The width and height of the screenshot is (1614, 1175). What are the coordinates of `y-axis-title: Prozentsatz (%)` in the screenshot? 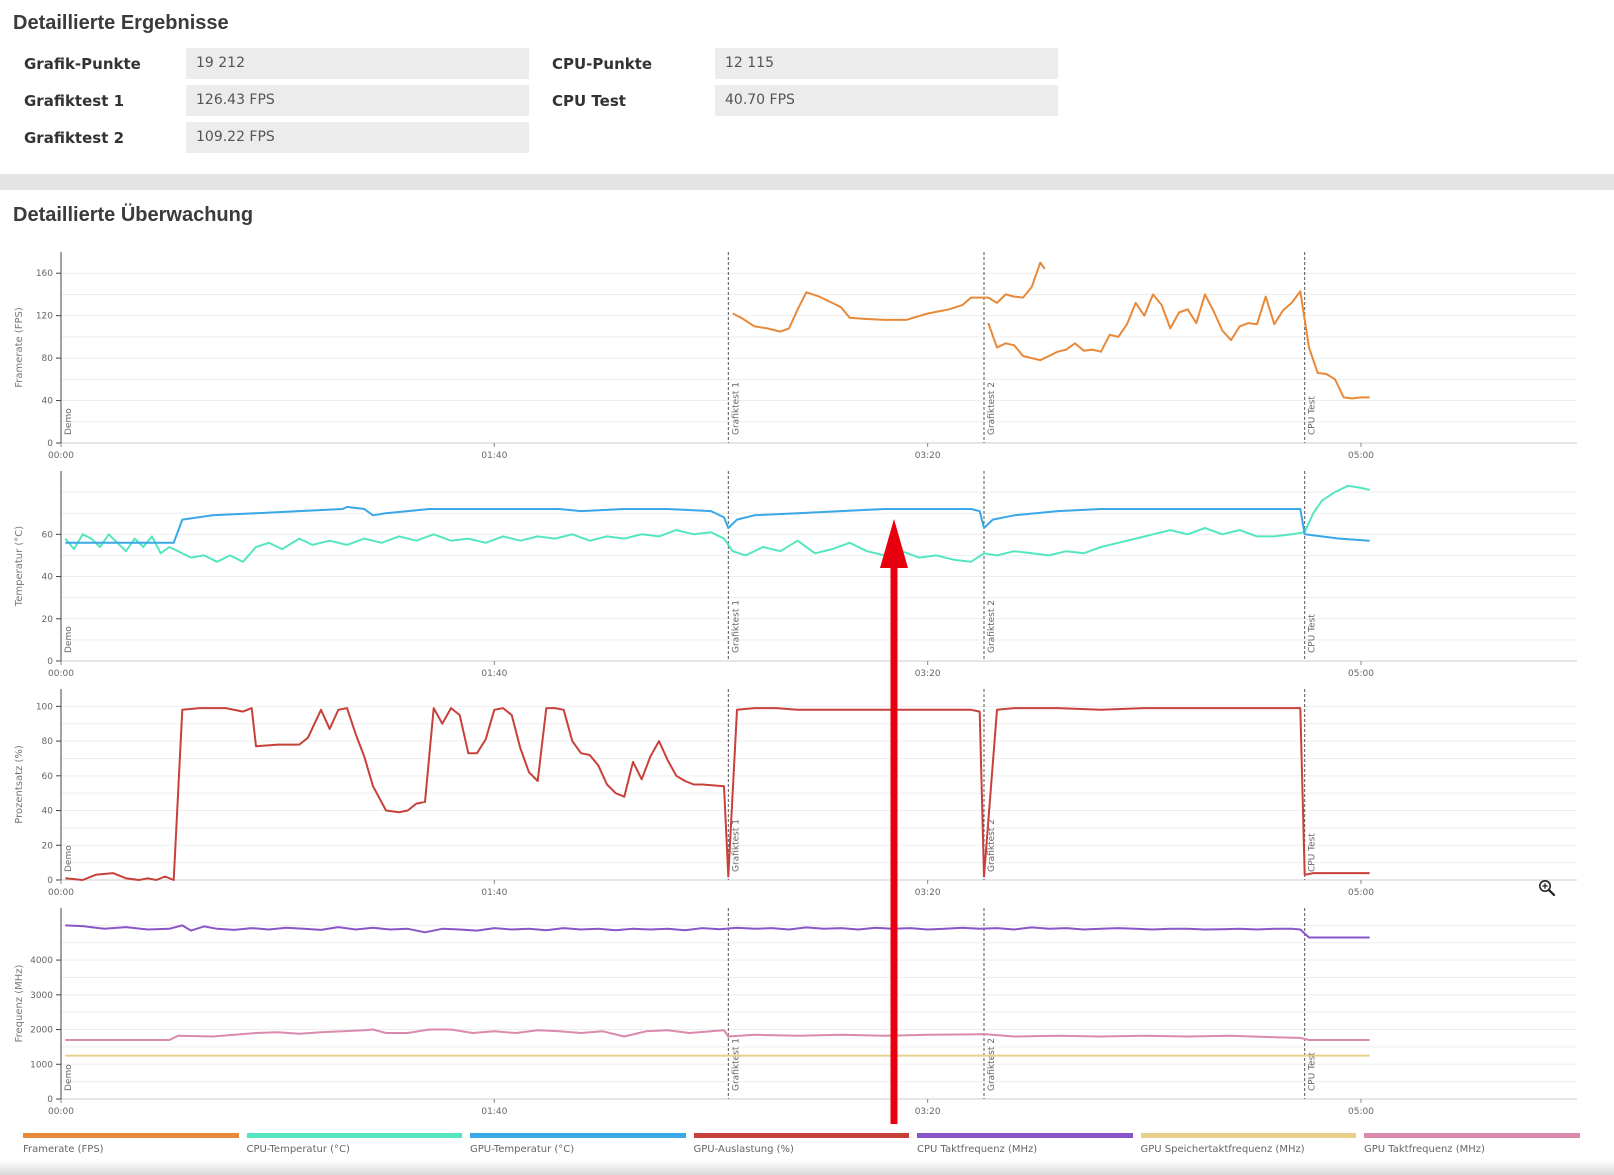 It's located at (19, 784).